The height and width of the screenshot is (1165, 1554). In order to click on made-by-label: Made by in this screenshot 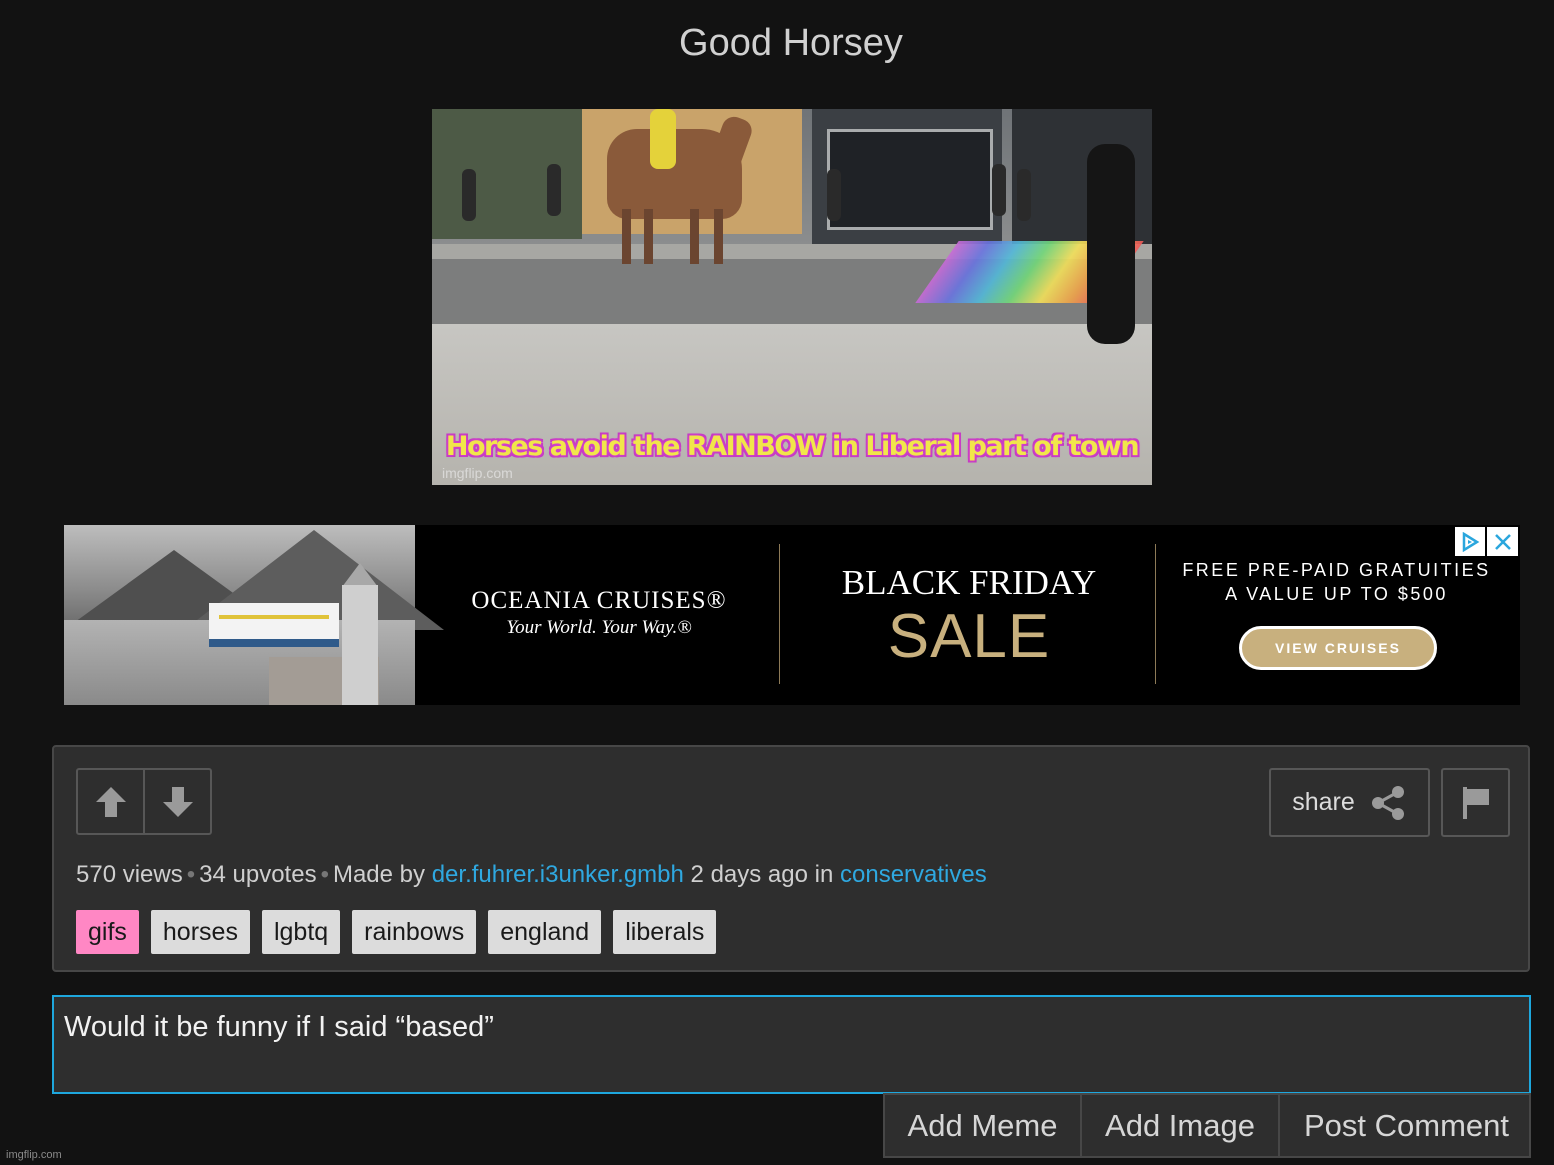, I will do `click(379, 874)`.